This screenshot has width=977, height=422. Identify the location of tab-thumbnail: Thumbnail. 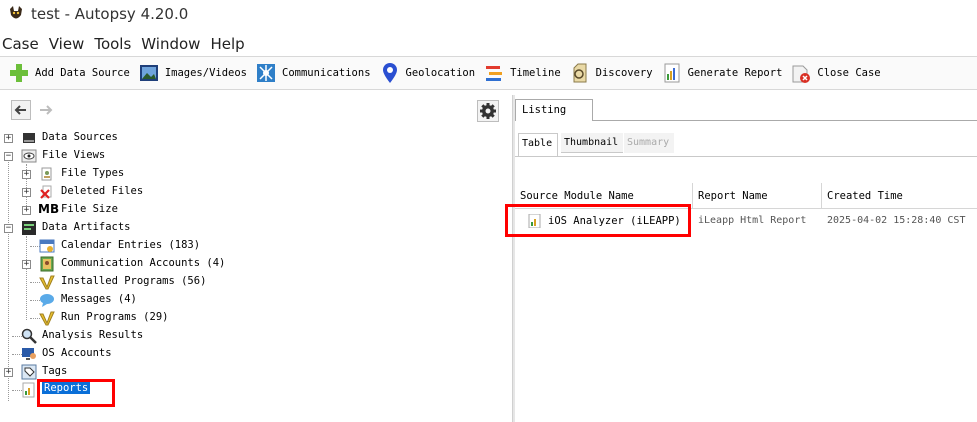
(592, 143).